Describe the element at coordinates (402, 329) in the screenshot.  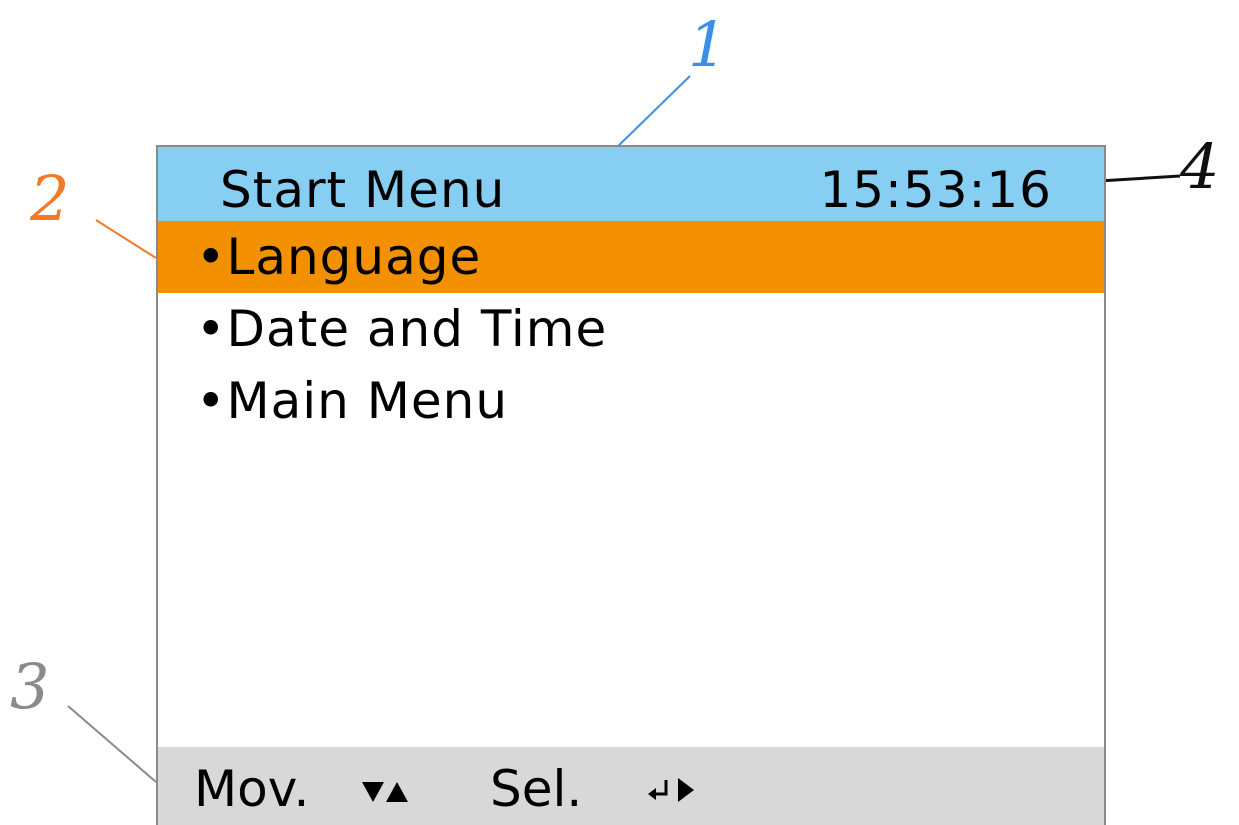
I see `menu-item-label: •Date and Time` at that location.